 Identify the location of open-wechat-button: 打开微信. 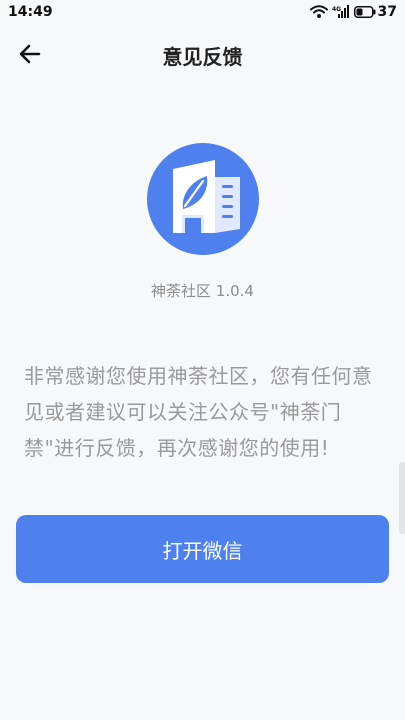
(202, 549).